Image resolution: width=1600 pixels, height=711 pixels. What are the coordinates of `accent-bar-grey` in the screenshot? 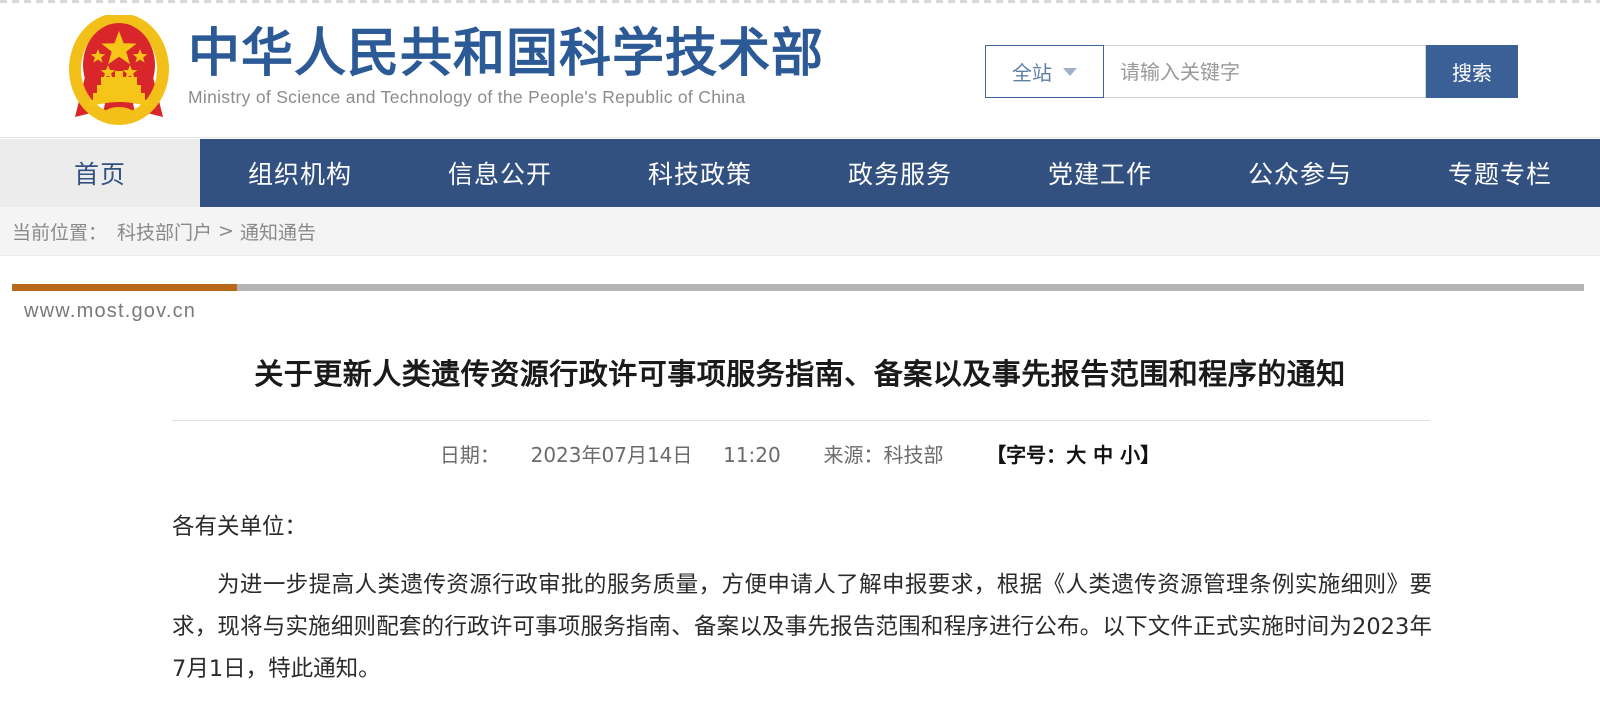 It's located at (910, 287).